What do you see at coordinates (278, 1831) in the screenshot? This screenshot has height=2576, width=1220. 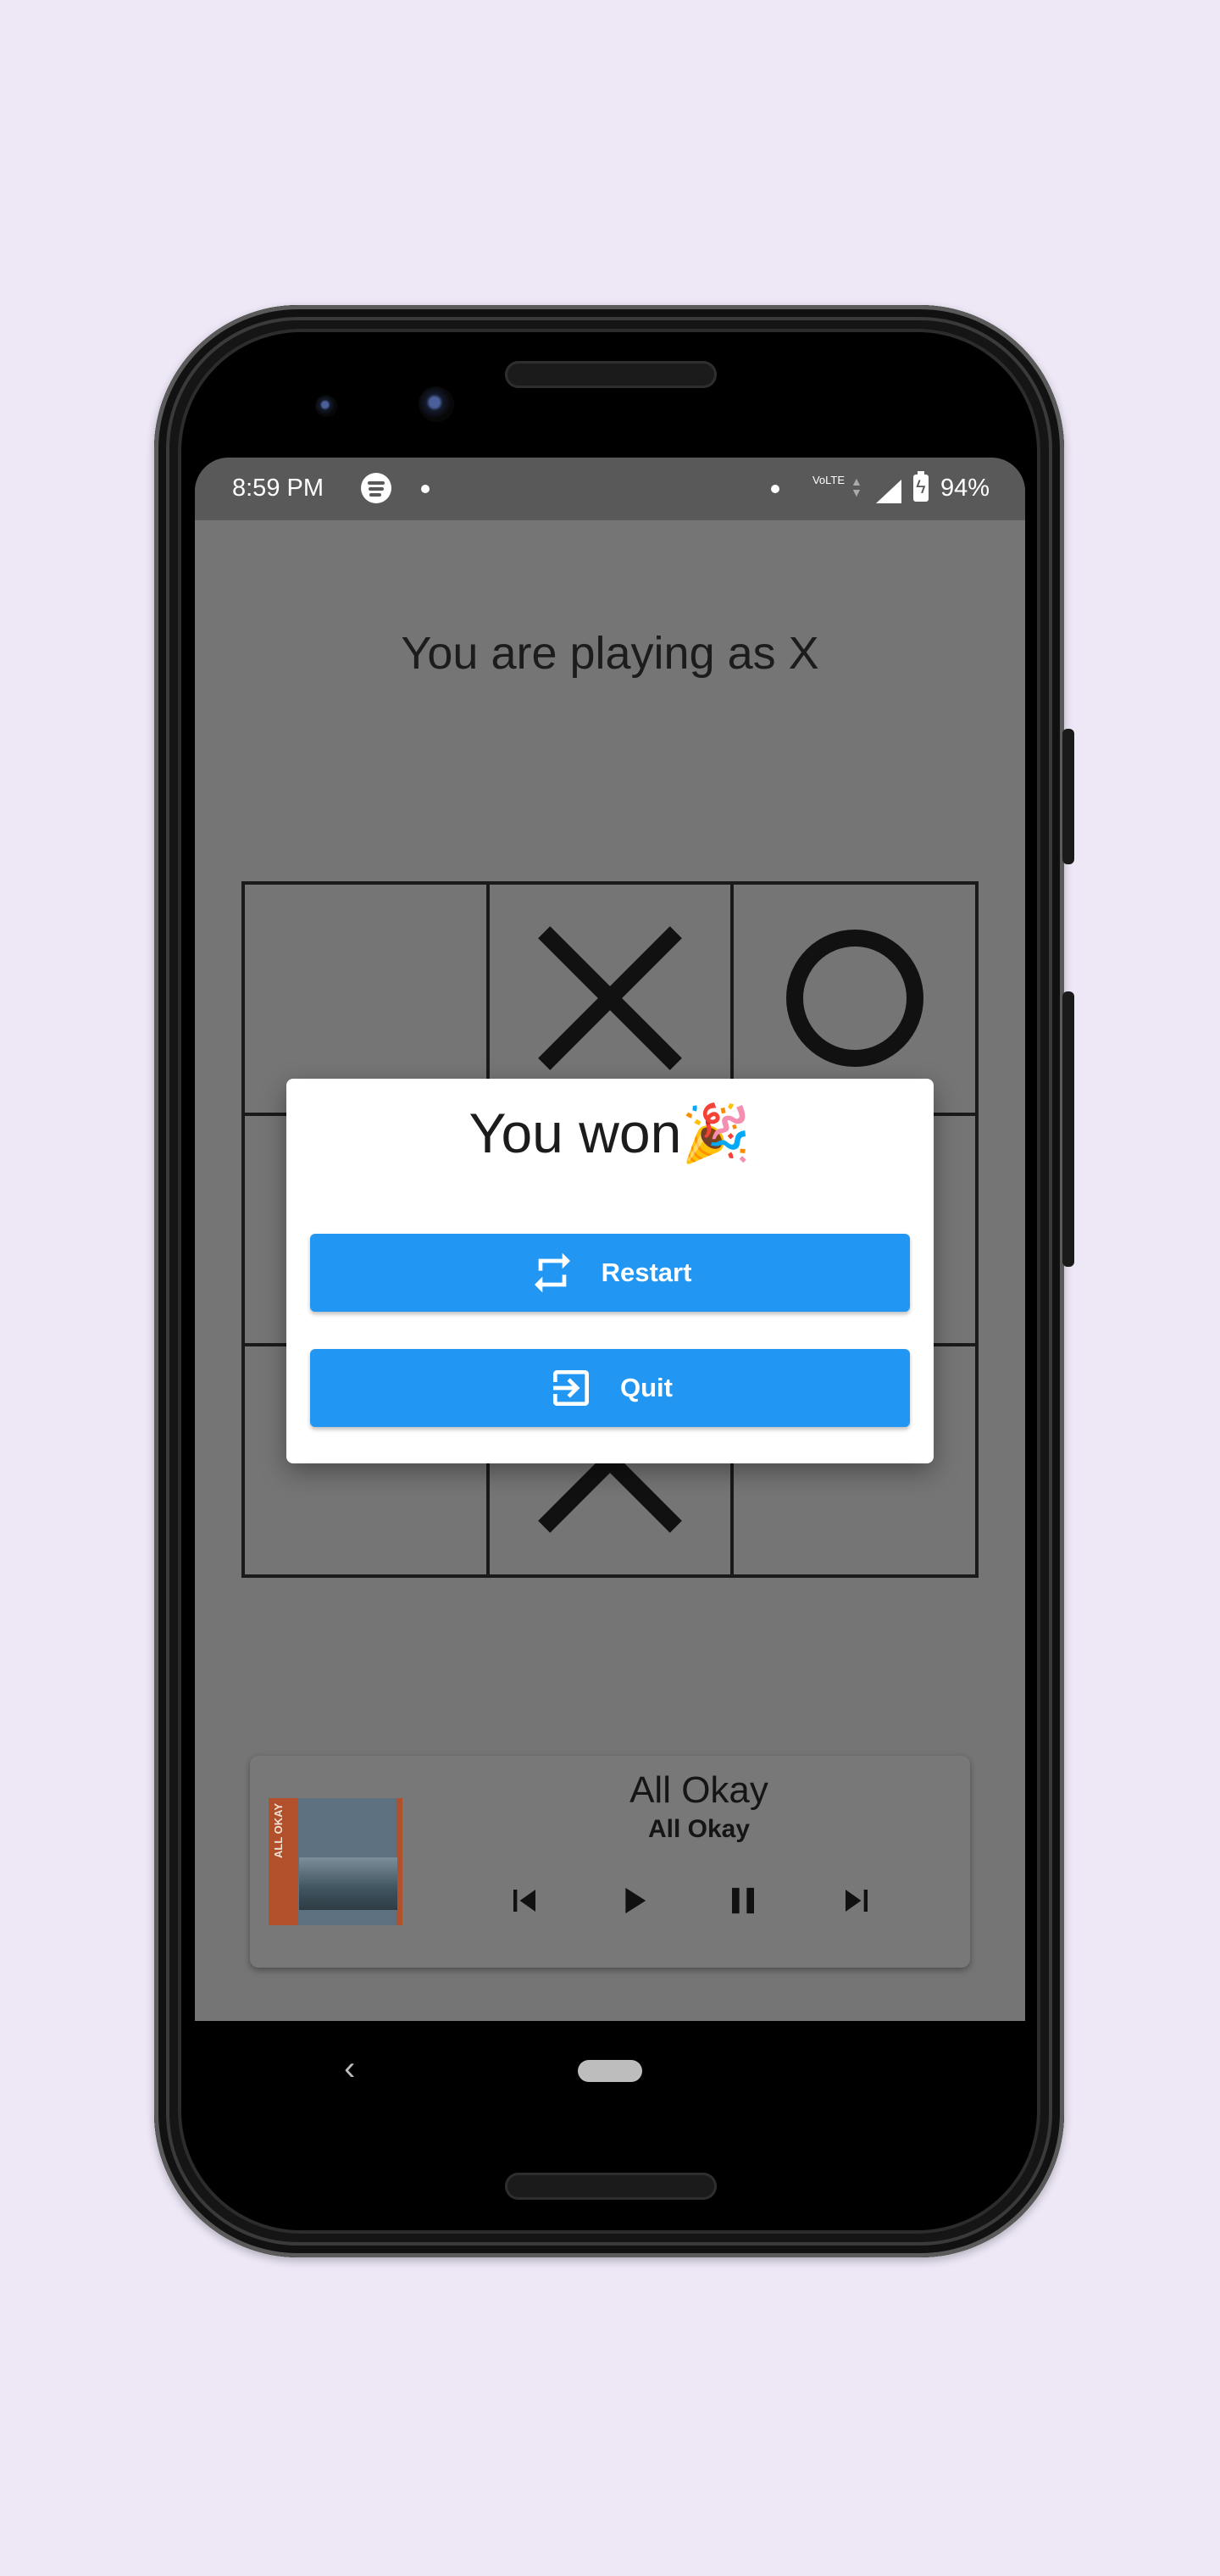 I see `album-art-text: ALL OKAY` at bounding box center [278, 1831].